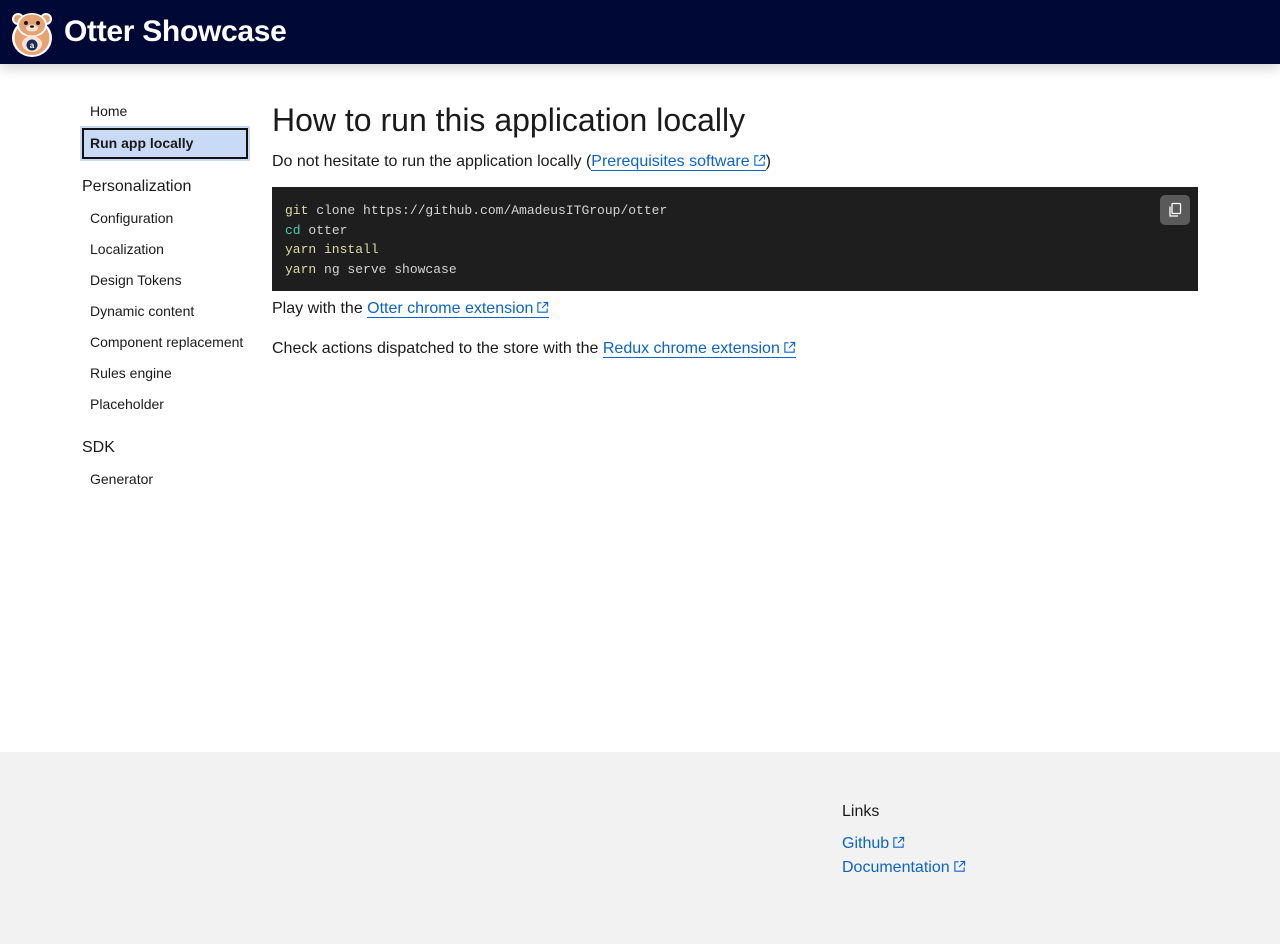 The image size is (1280, 944). What do you see at coordinates (165, 249) in the screenshot?
I see `sidebar-item-localization: Localization` at bounding box center [165, 249].